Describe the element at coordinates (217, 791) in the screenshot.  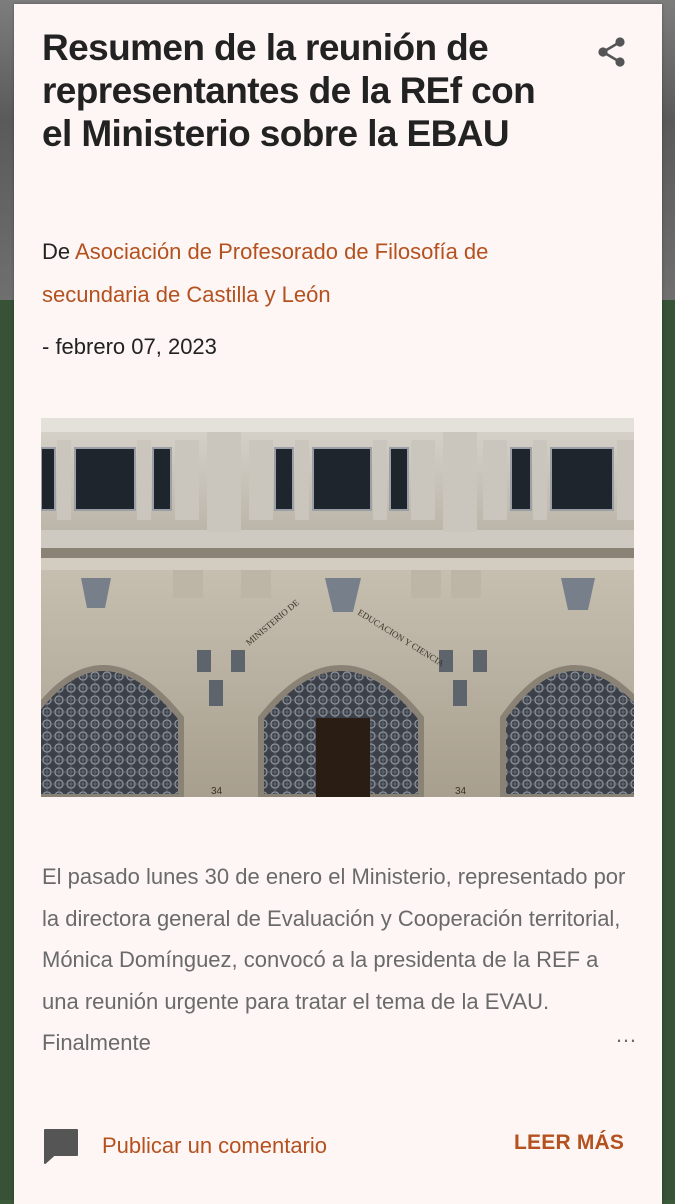
I see `door-number-left: 34` at that location.